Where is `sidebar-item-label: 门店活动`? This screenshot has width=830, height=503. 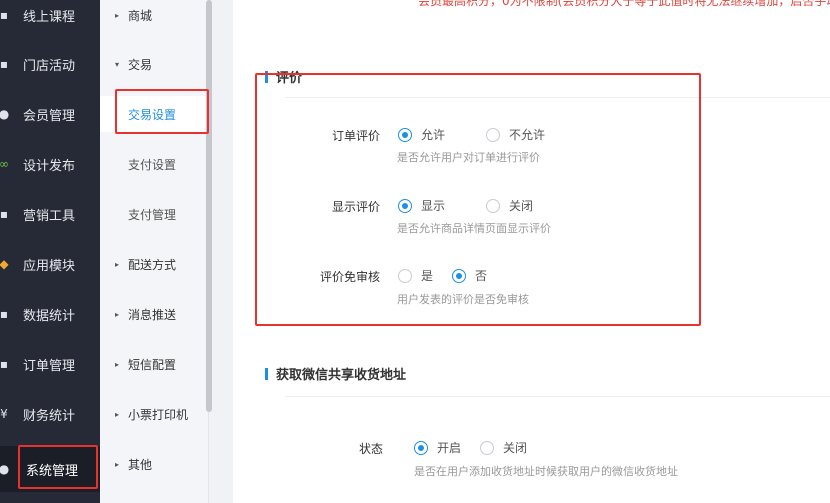
sidebar-item-label: 门店活动 is located at coordinates (49, 66).